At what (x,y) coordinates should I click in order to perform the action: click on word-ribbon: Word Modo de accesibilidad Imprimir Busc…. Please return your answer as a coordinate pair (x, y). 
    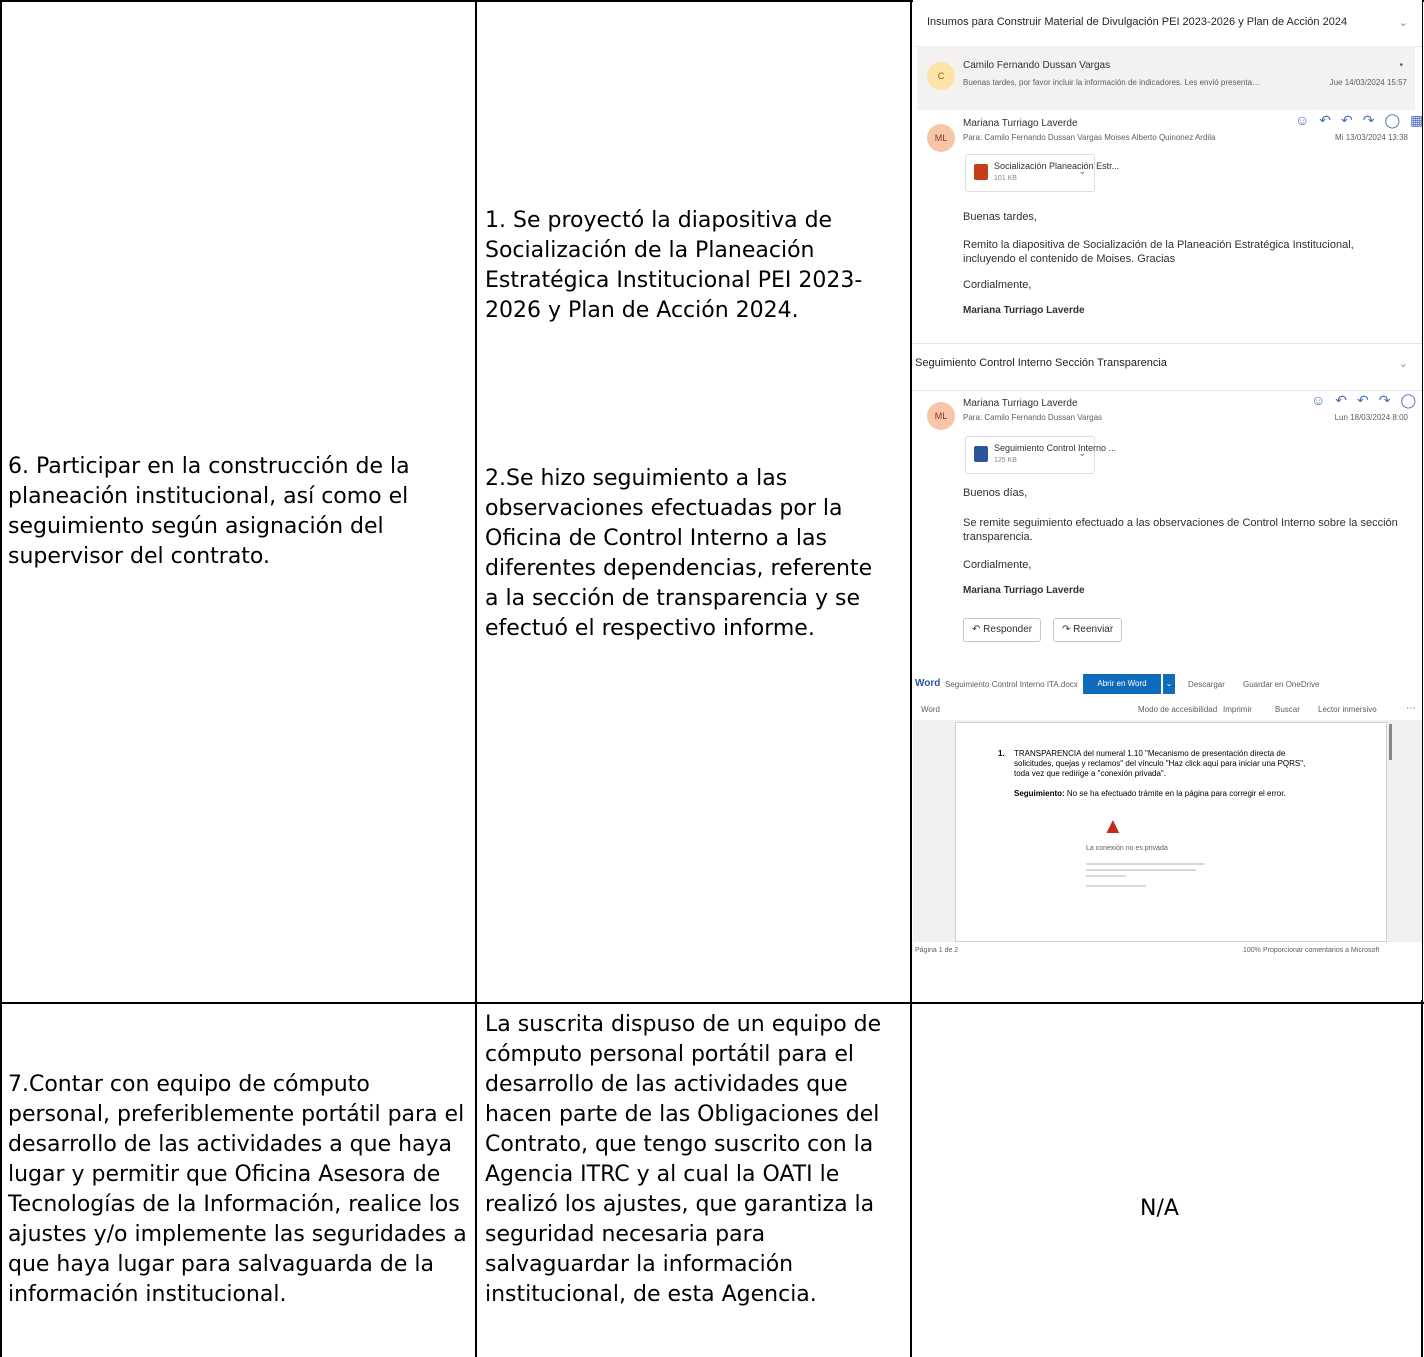
    Looking at the image, I should click on (1167, 710).